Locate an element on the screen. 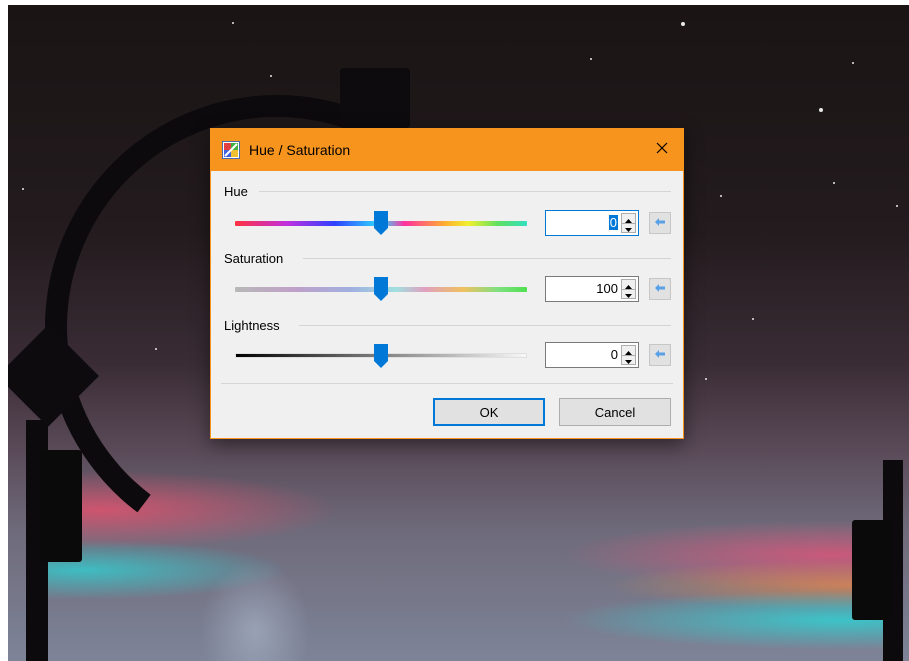 The height and width of the screenshot is (661, 909). hue-spin-down-button is located at coordinates (628, 227).